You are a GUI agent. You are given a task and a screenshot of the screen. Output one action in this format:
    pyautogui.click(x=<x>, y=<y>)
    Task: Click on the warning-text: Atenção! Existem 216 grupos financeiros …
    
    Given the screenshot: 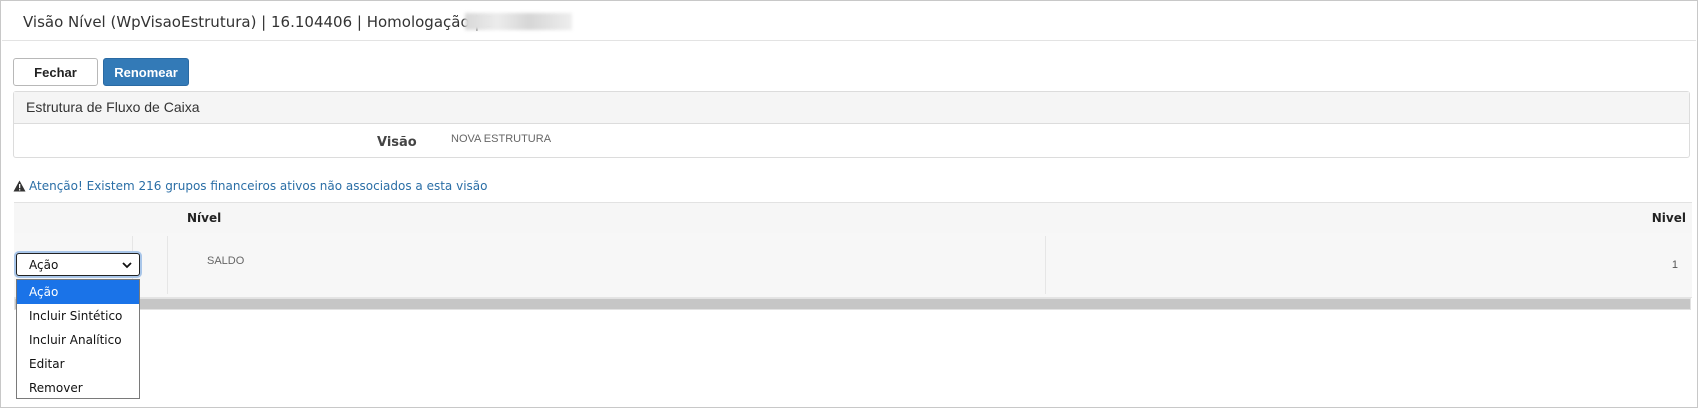 What is the action you would take?
    pyautogui.click(x=258, y=186)
    